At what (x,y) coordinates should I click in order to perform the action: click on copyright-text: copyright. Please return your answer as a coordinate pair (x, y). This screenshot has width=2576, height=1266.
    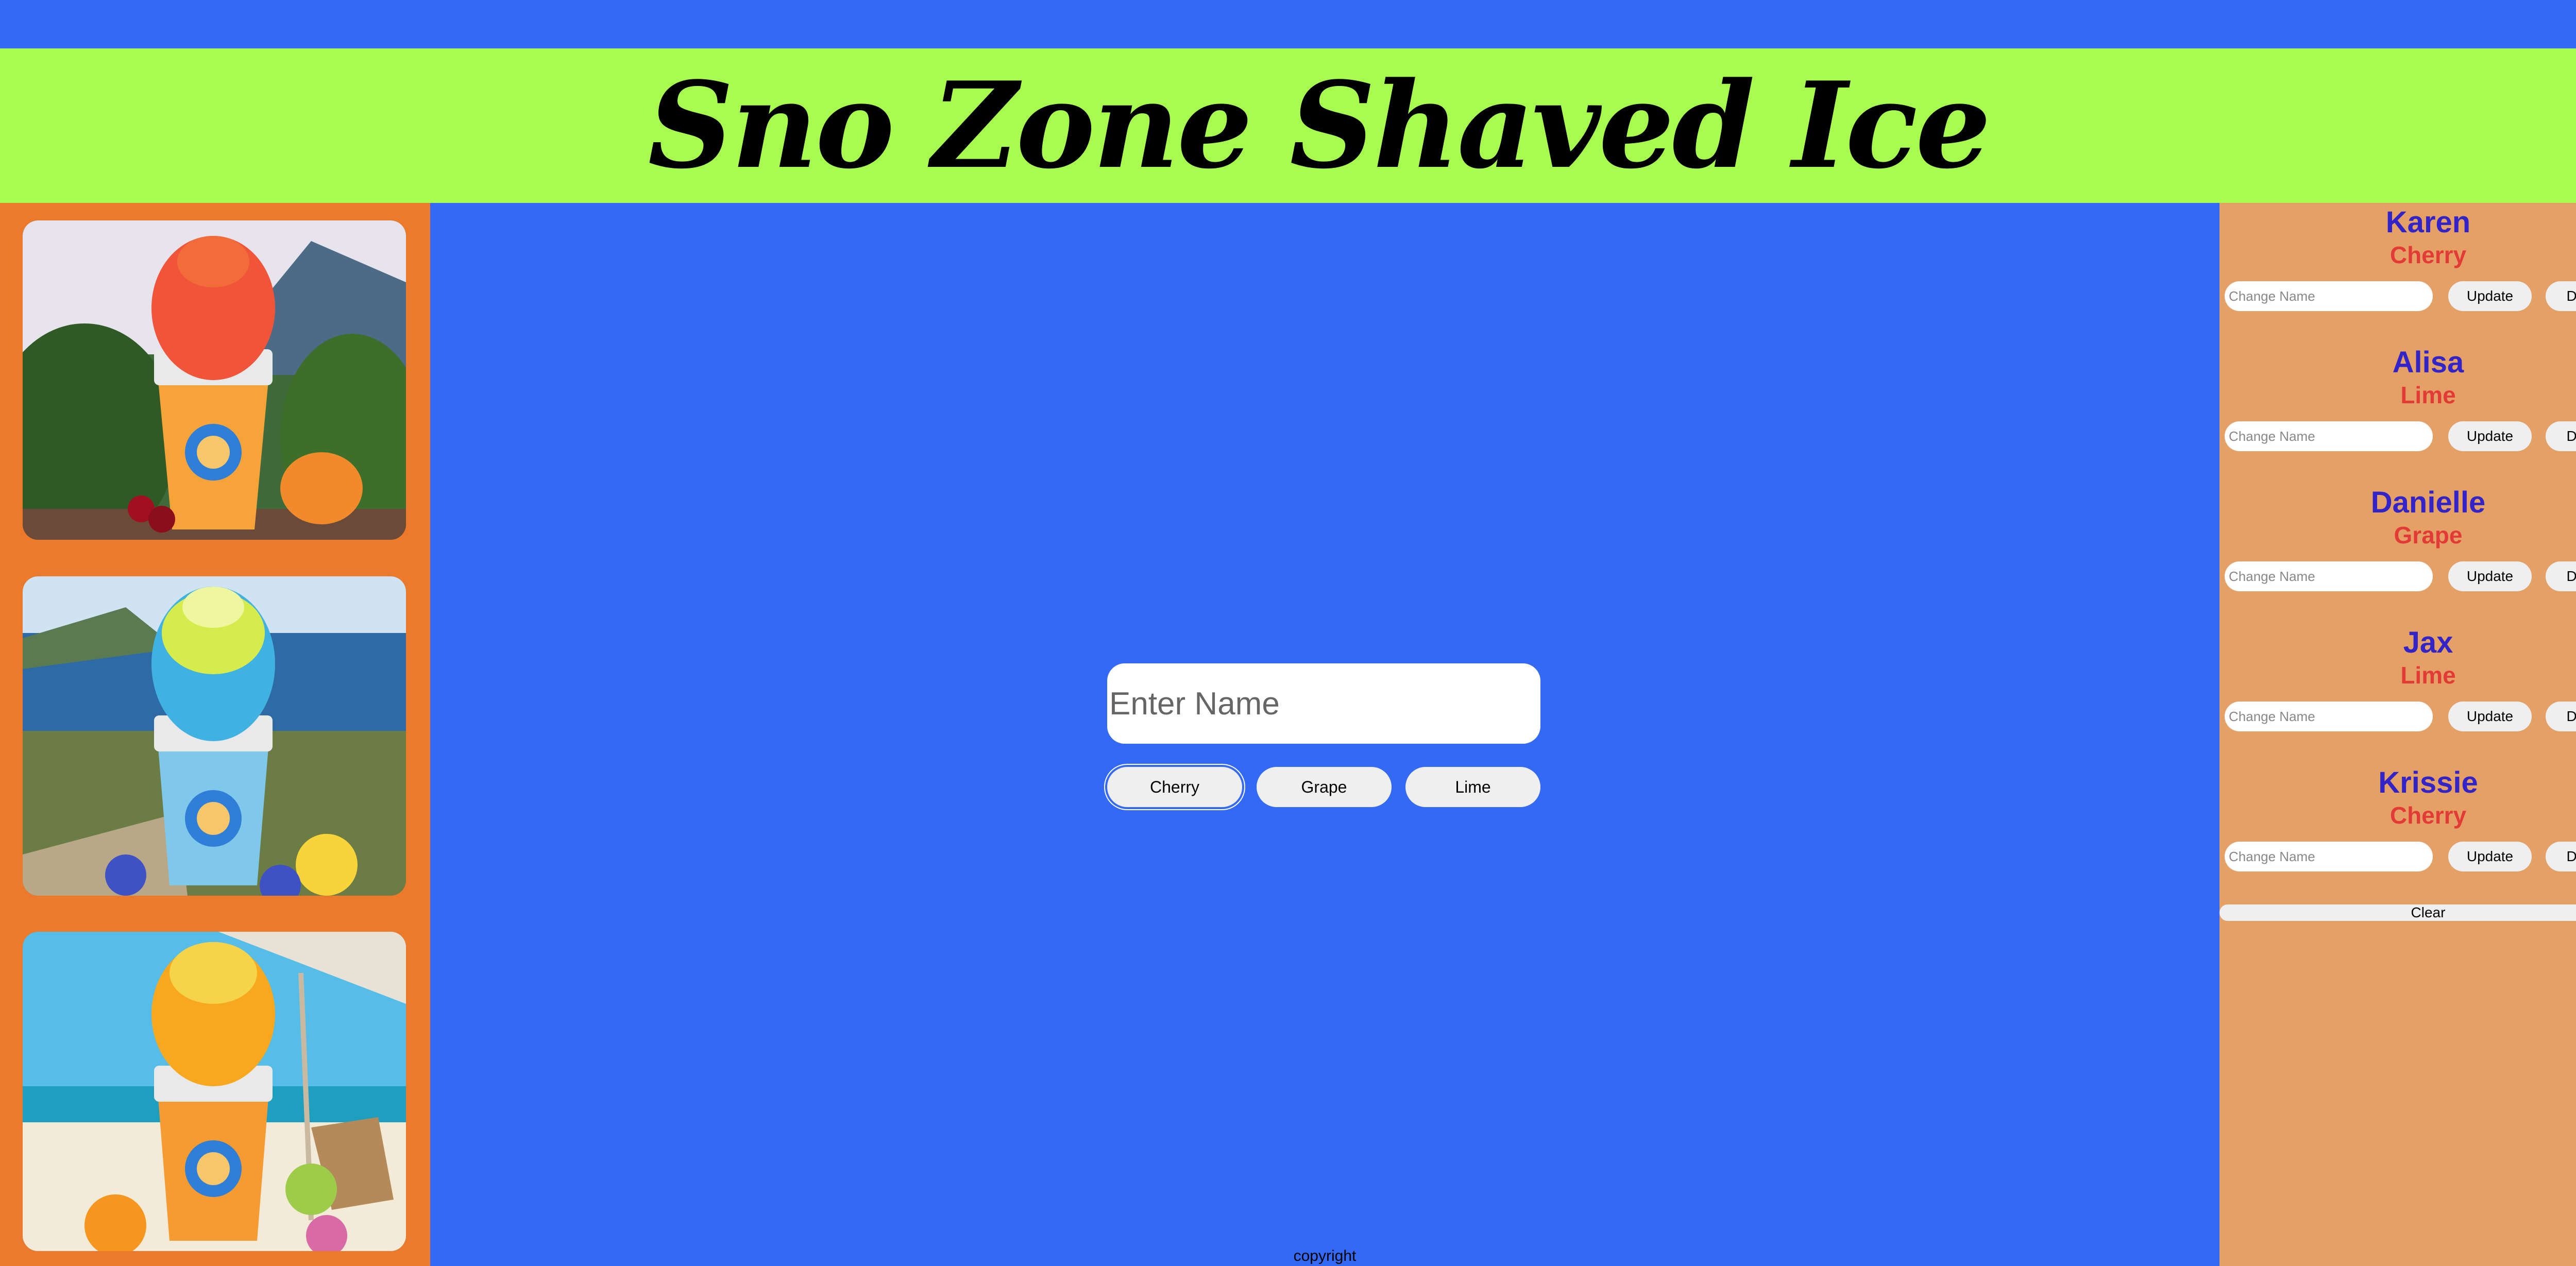
    Looking at the image, I should click on (1325, 1255).